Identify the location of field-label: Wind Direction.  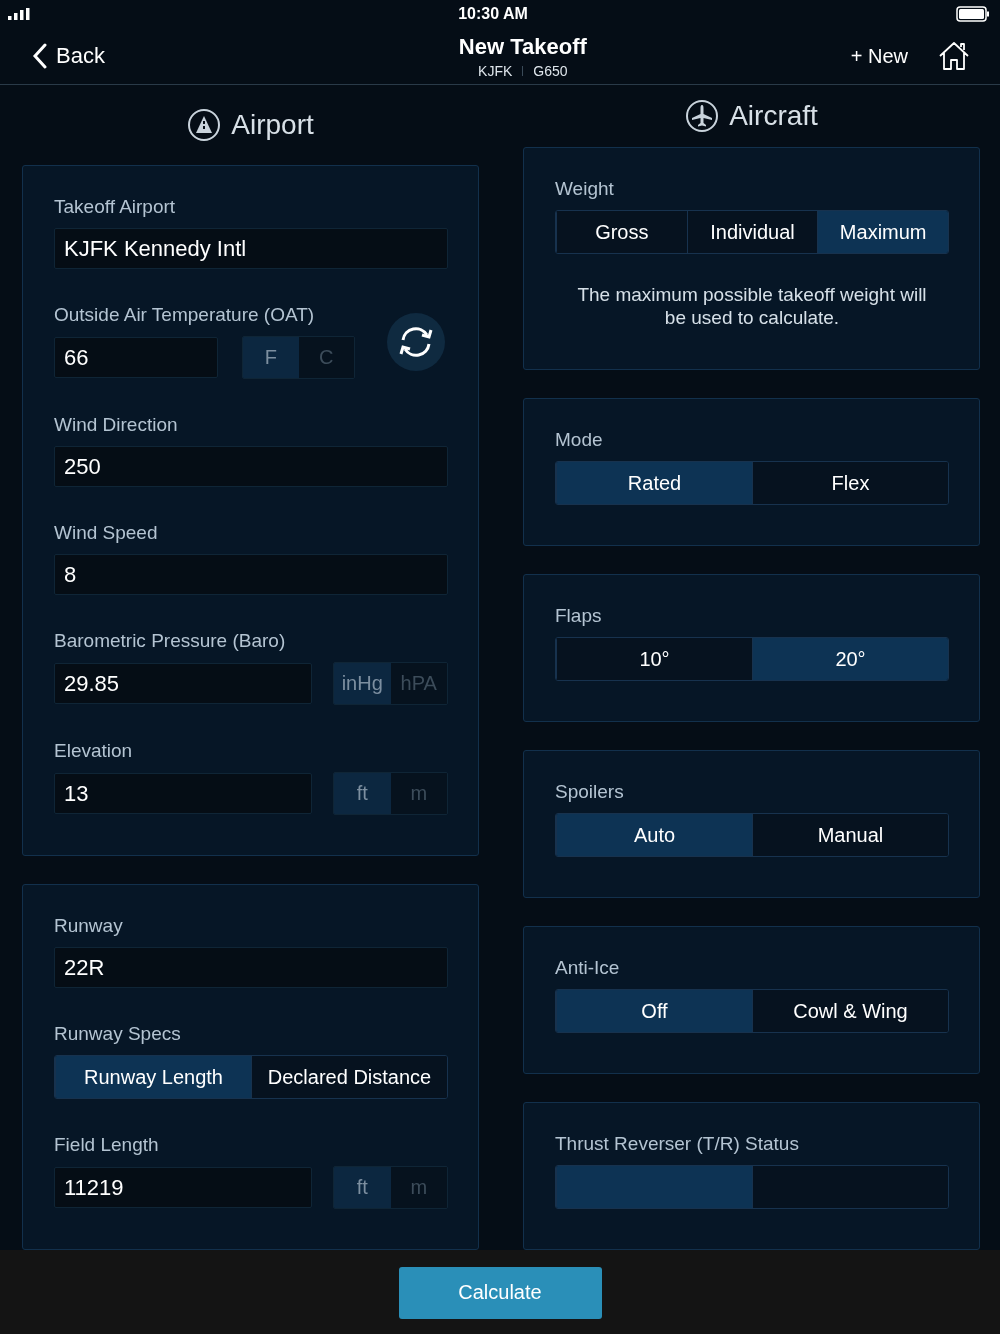
(116, 425).